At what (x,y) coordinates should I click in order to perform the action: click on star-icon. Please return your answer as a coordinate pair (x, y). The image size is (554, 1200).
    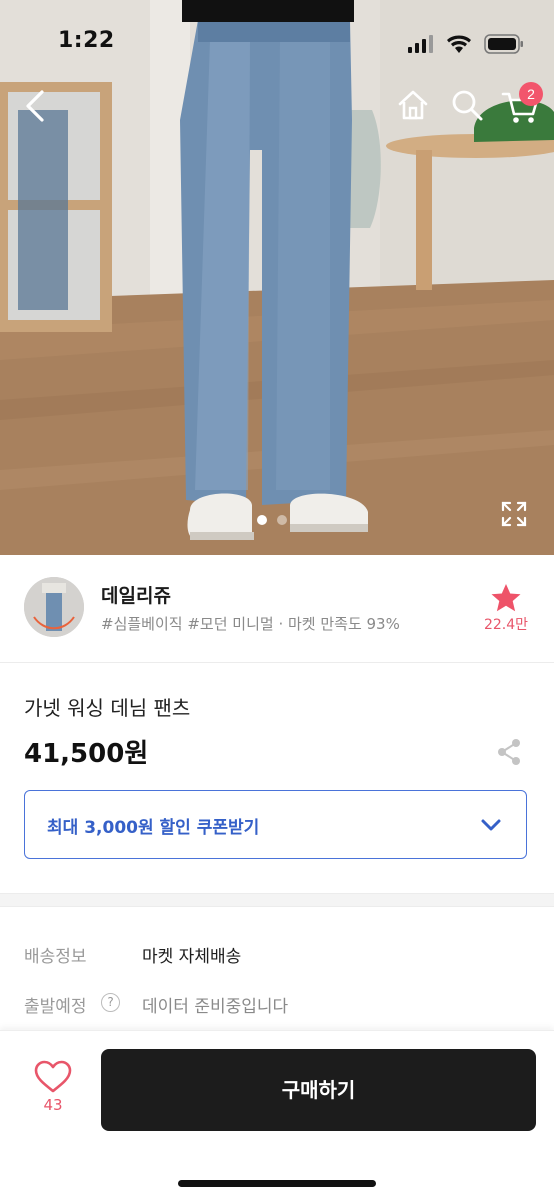
    Looking at the image, I should click on (506, 598).